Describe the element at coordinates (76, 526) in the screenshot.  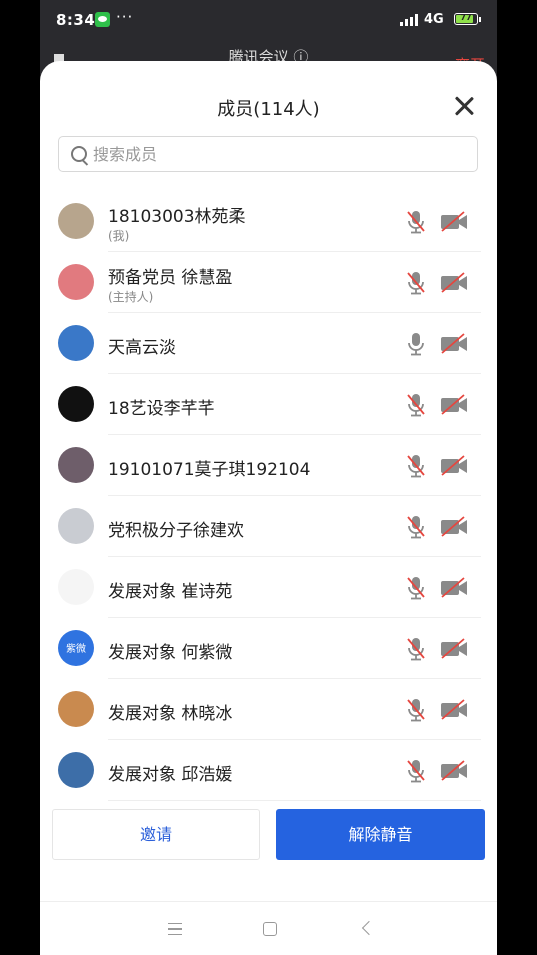
I see `cat-photo-icon` at that location.